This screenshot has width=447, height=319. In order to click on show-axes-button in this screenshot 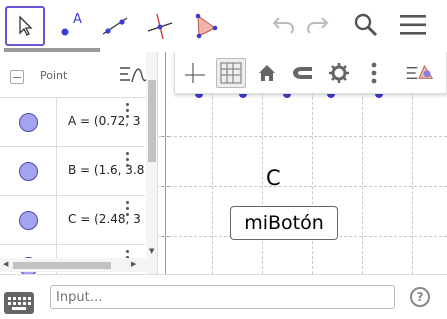, I will do `click(195, 73)`.